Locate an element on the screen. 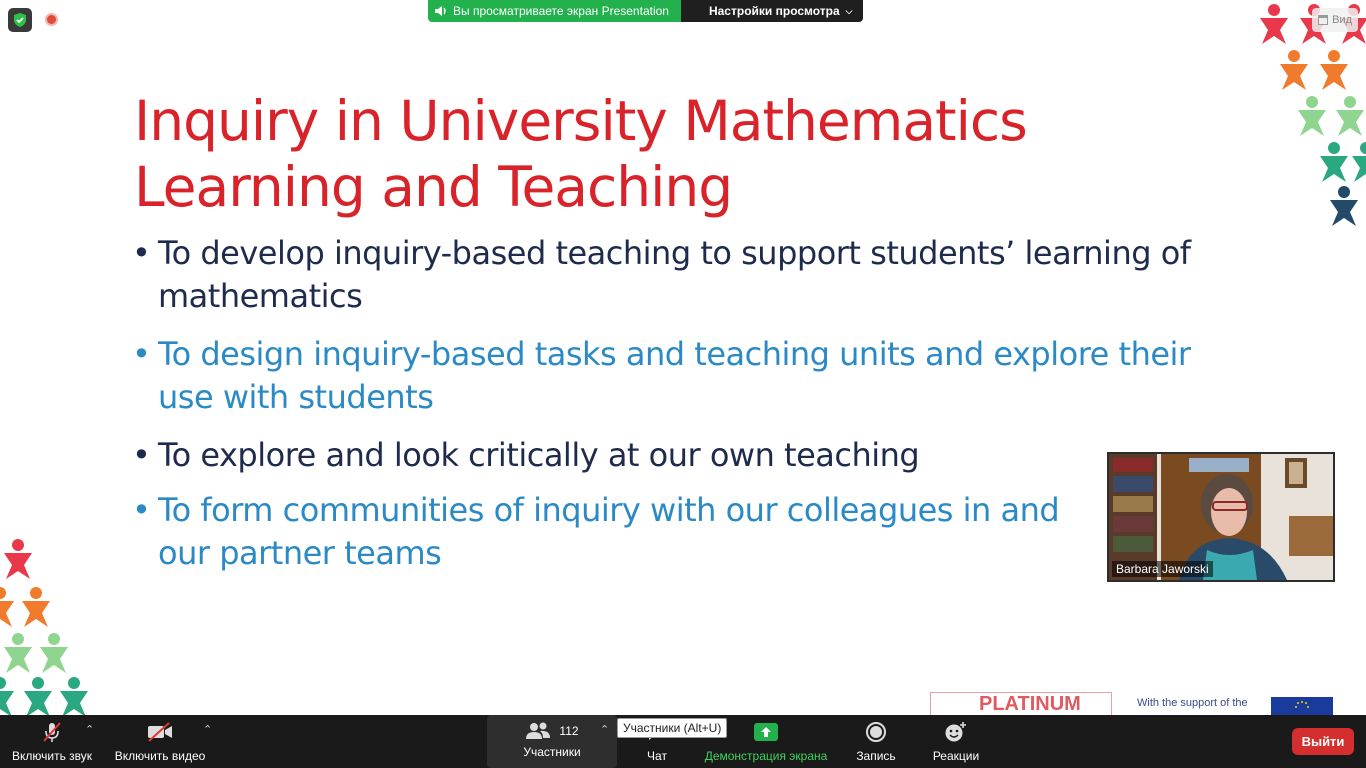 This screenshot has width=1366, height=768. start-video-label: Включить видео is located at coordinates (160, 756).